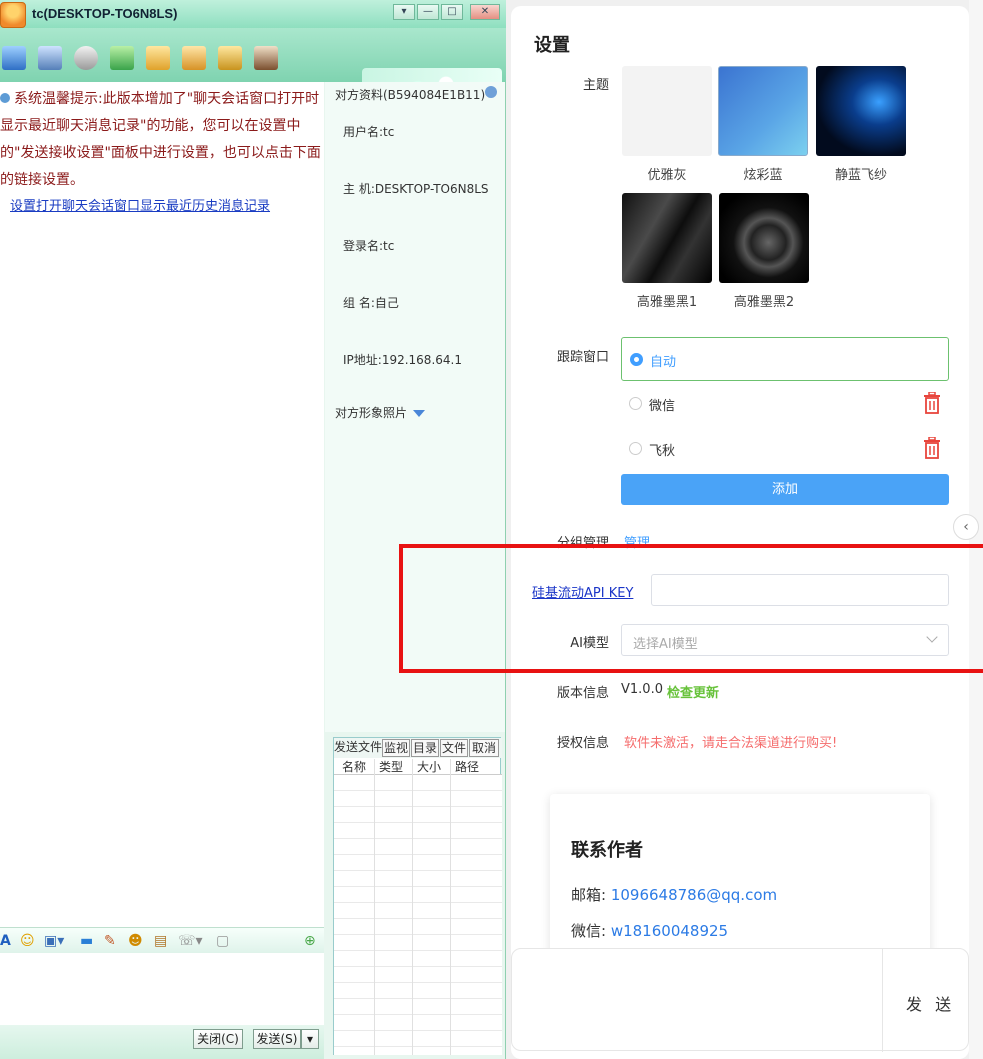  Describe the element at coordinates (369, 132) in the screenshot. I see `peer-username: 用户名:tc` at that location.